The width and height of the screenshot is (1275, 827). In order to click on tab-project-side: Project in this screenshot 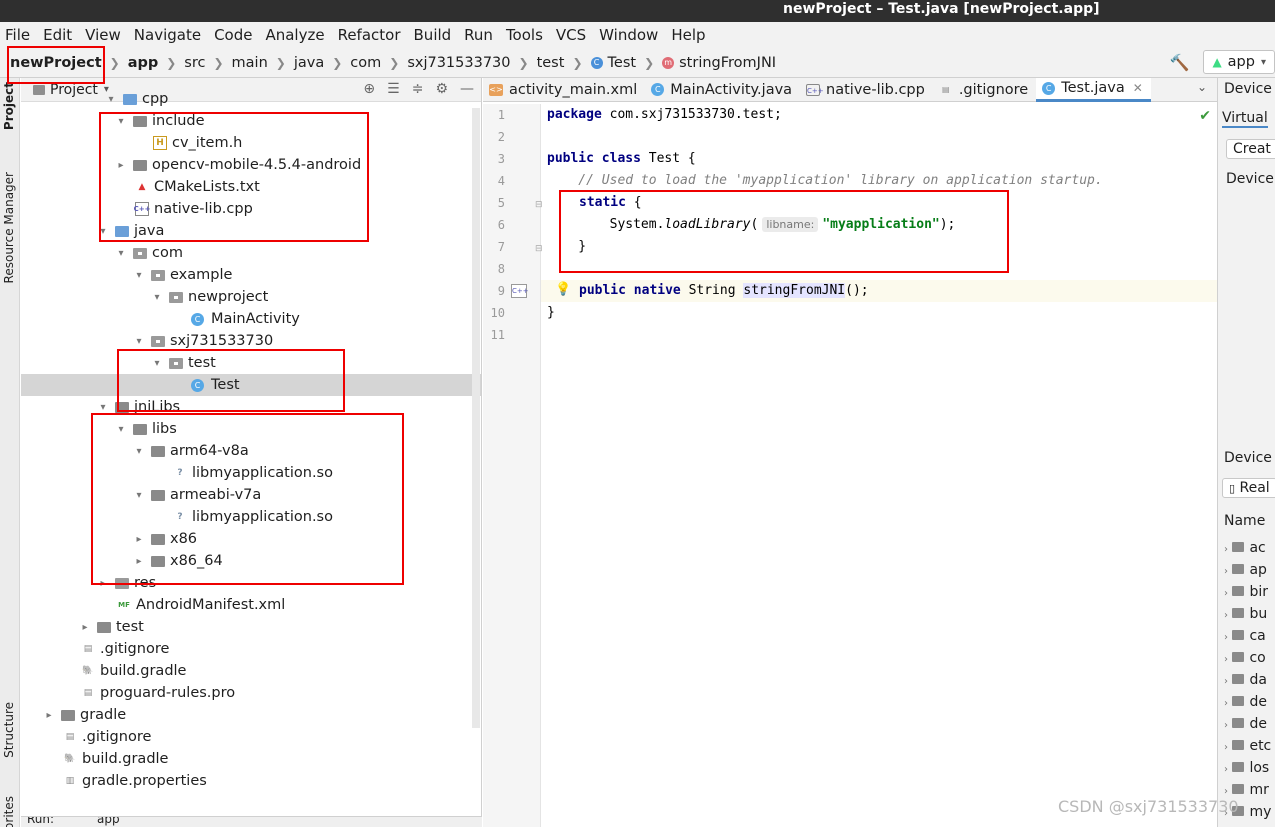, I will do `click(9, 106)`.